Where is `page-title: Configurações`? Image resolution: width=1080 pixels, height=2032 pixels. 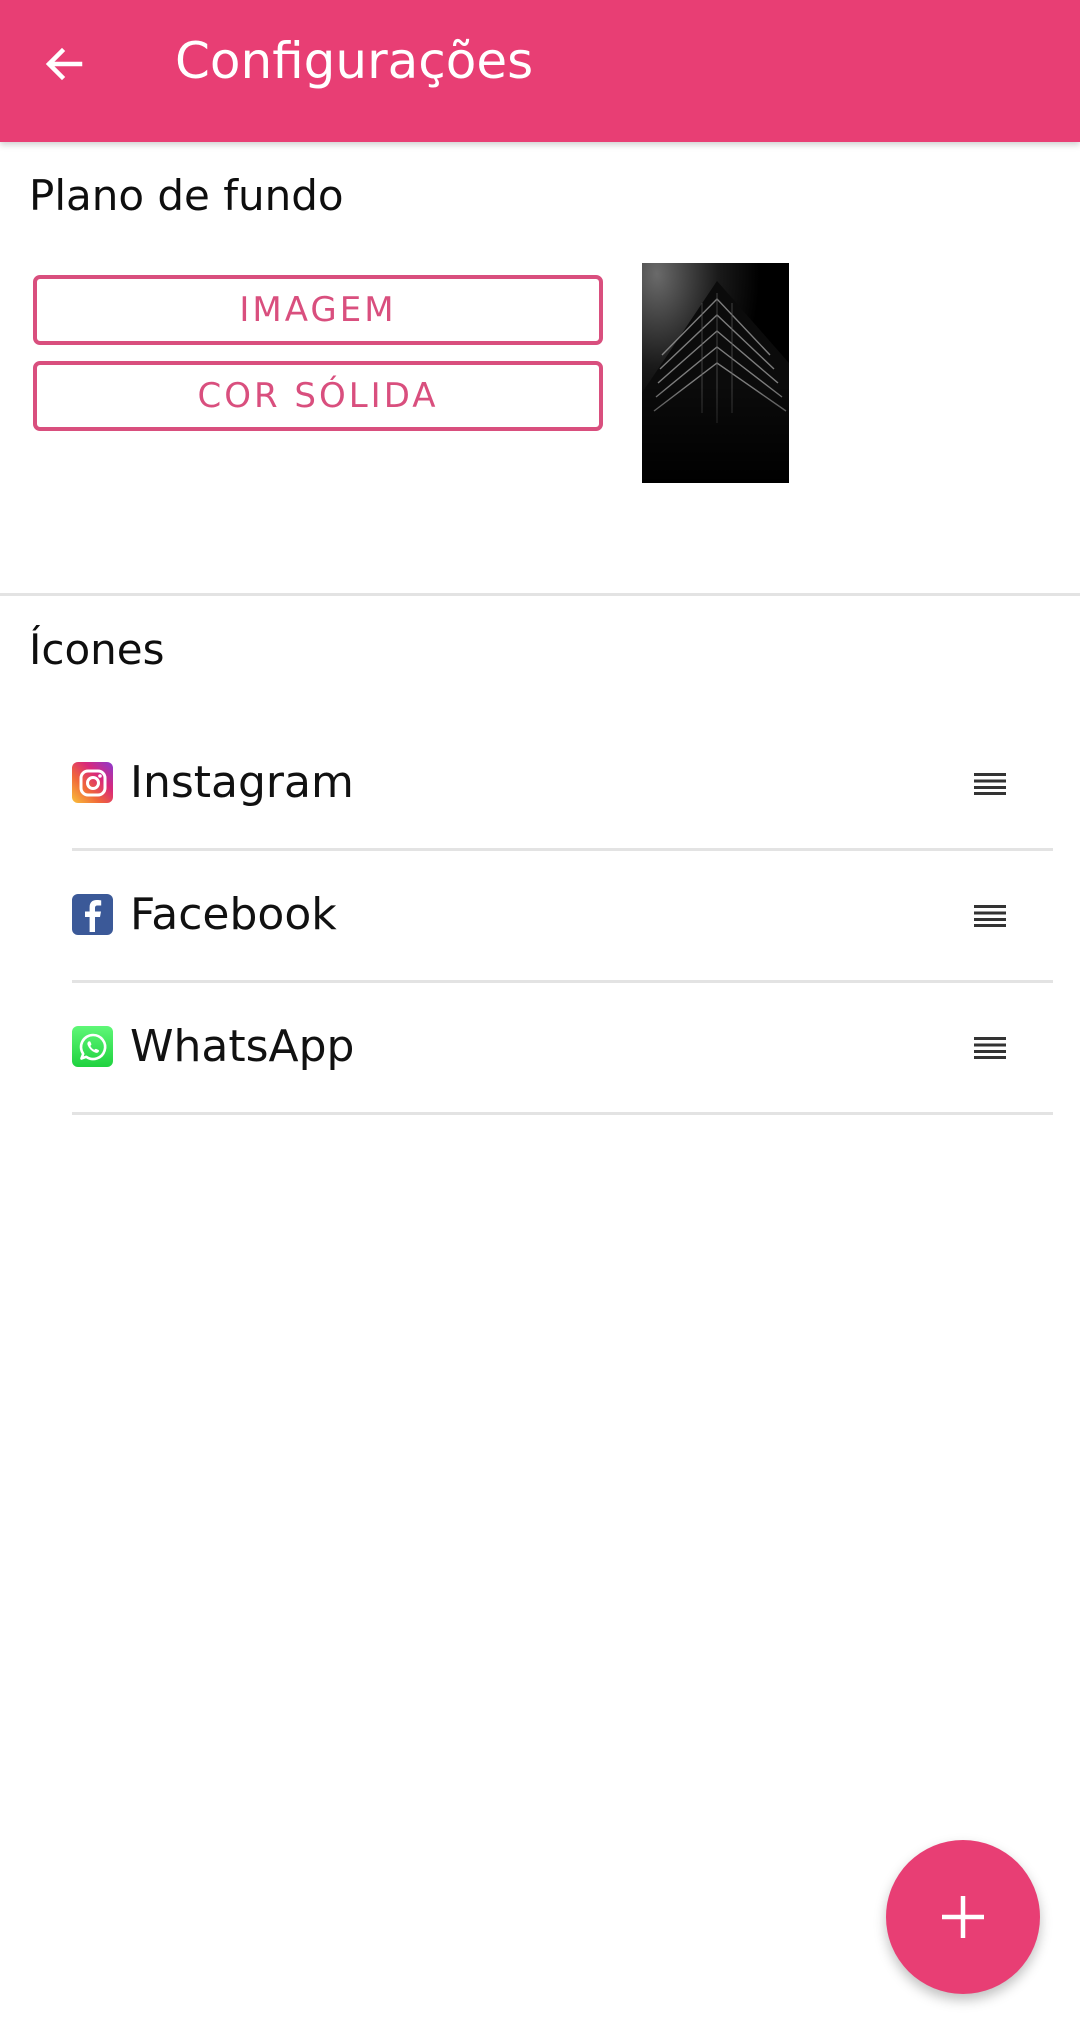
page-title: Configurações is located at coordinates (354, 61).